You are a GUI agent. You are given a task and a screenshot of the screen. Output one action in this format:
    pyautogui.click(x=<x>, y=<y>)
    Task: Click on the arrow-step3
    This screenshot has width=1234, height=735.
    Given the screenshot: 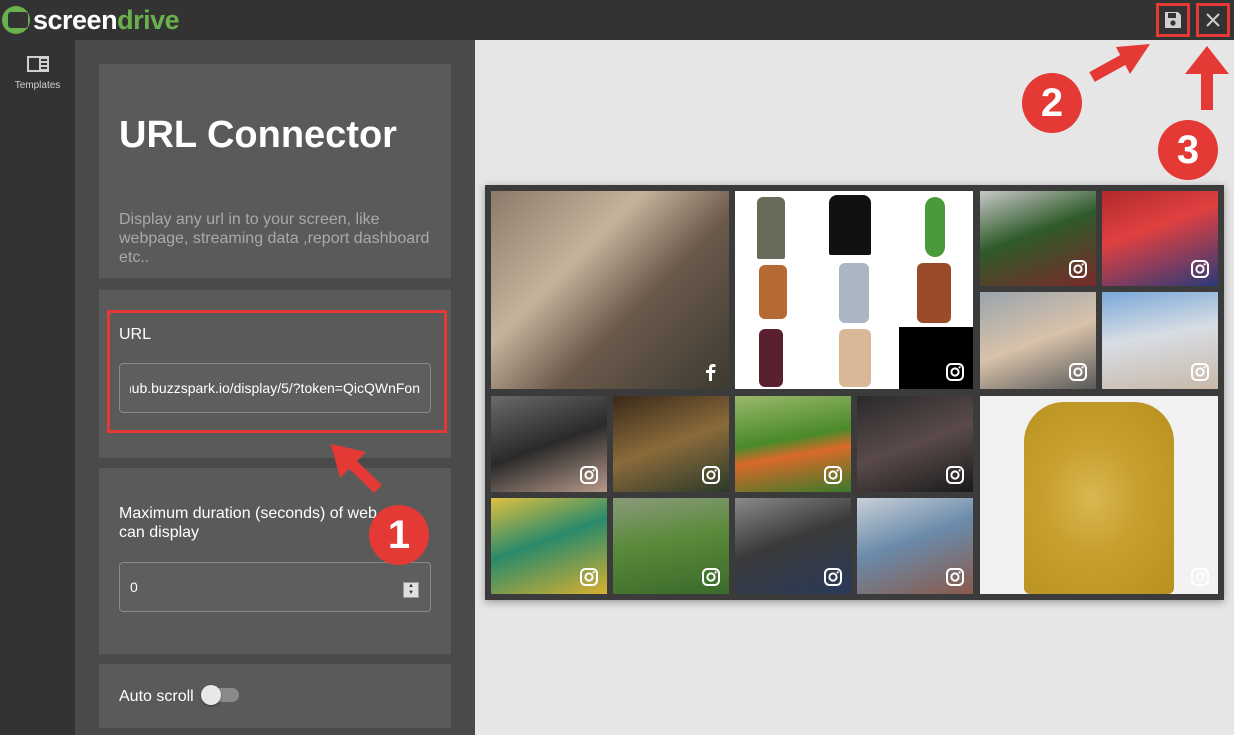 What is the action you would take?
    pyautogui.click(x=1207, y=60)
    